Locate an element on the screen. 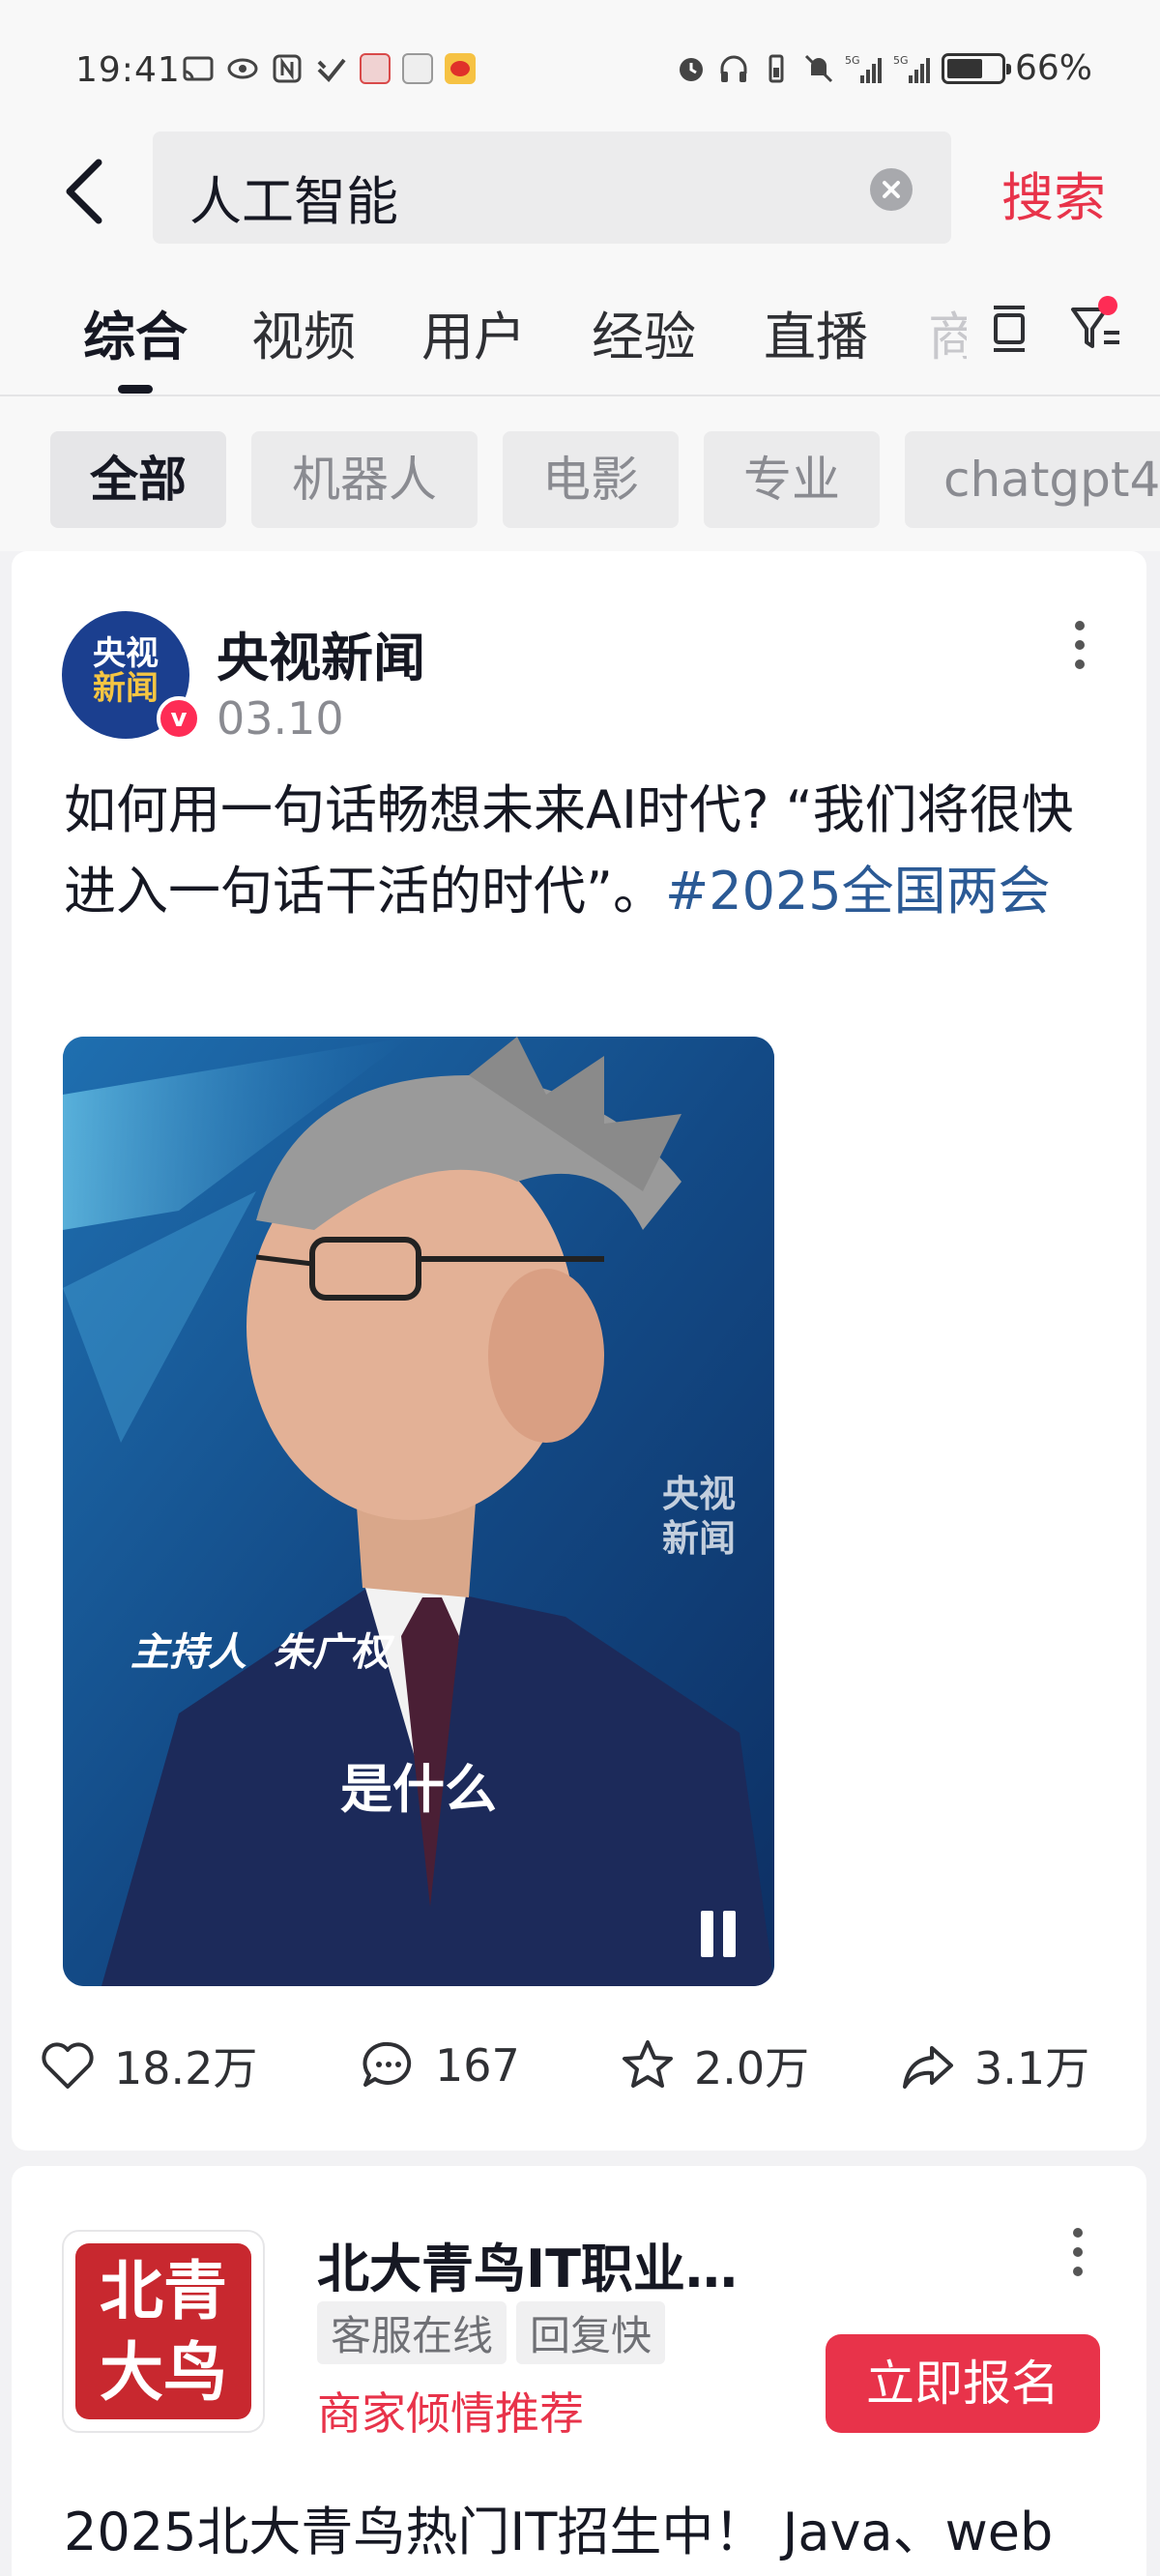 The height and width of the screenshot is (2576, 1160). ad-tag: 回复快 is located at coordinates (591, 2332).